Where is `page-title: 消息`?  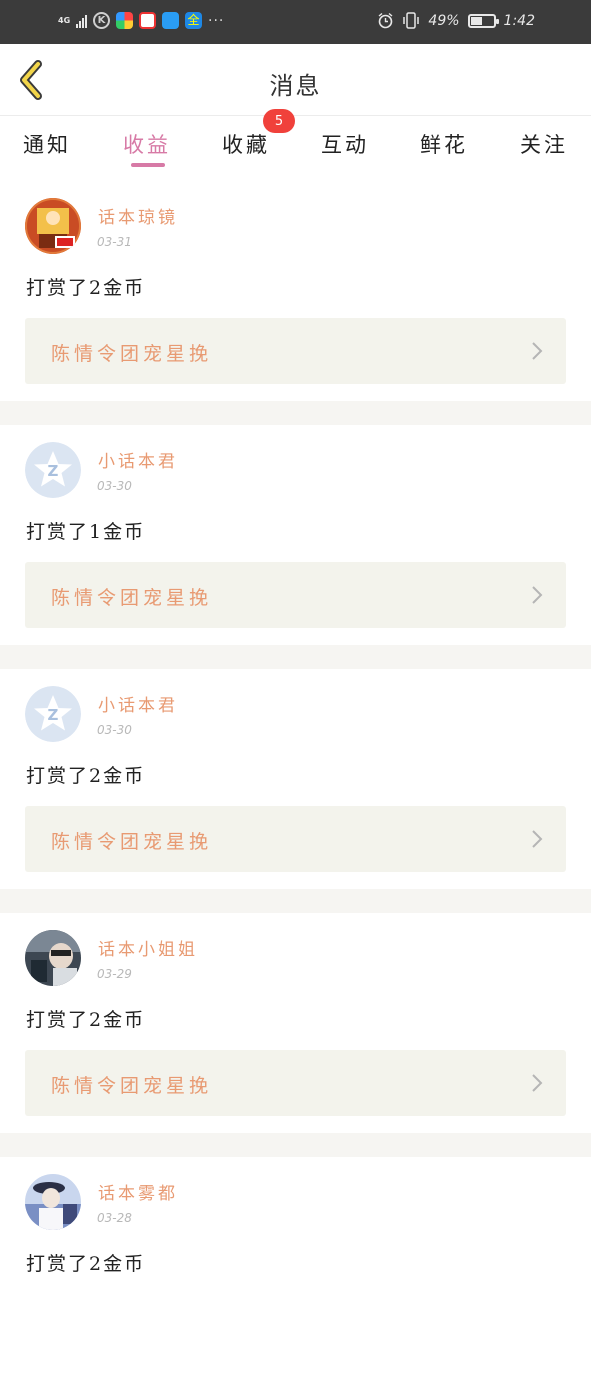
page-title: 消息 is located at coordinates (295, 86).